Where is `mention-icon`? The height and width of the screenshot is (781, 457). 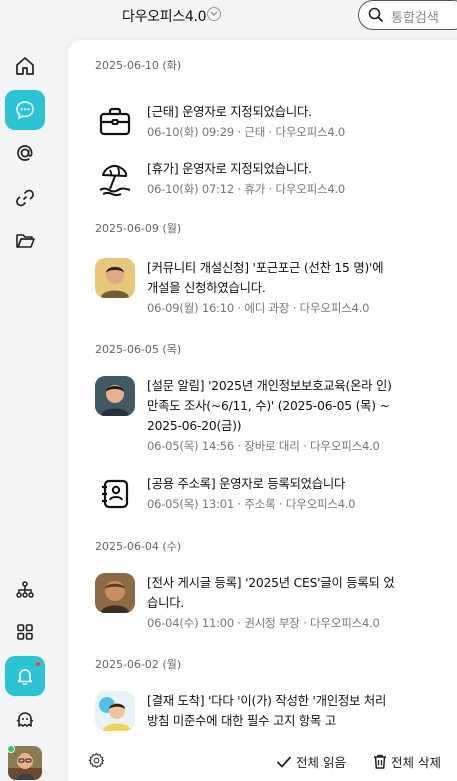
mention-icon is located at coordinates (25, 153).